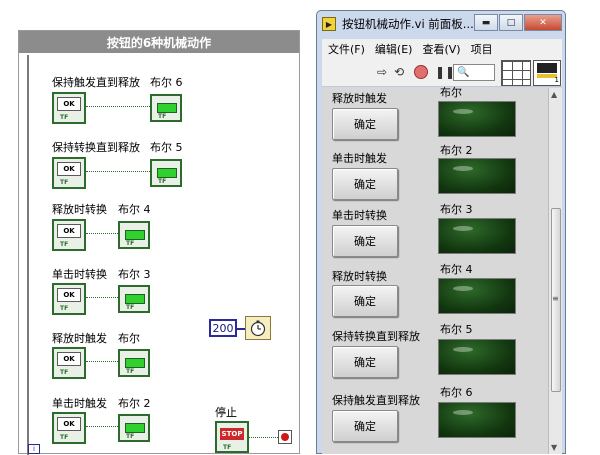 Image resolution: width=600 pixels, height=455 pixels. Describe the element at coordinates (376, 400) in the screenshot. I see `control-label: 保持触发直到释放` at that location.